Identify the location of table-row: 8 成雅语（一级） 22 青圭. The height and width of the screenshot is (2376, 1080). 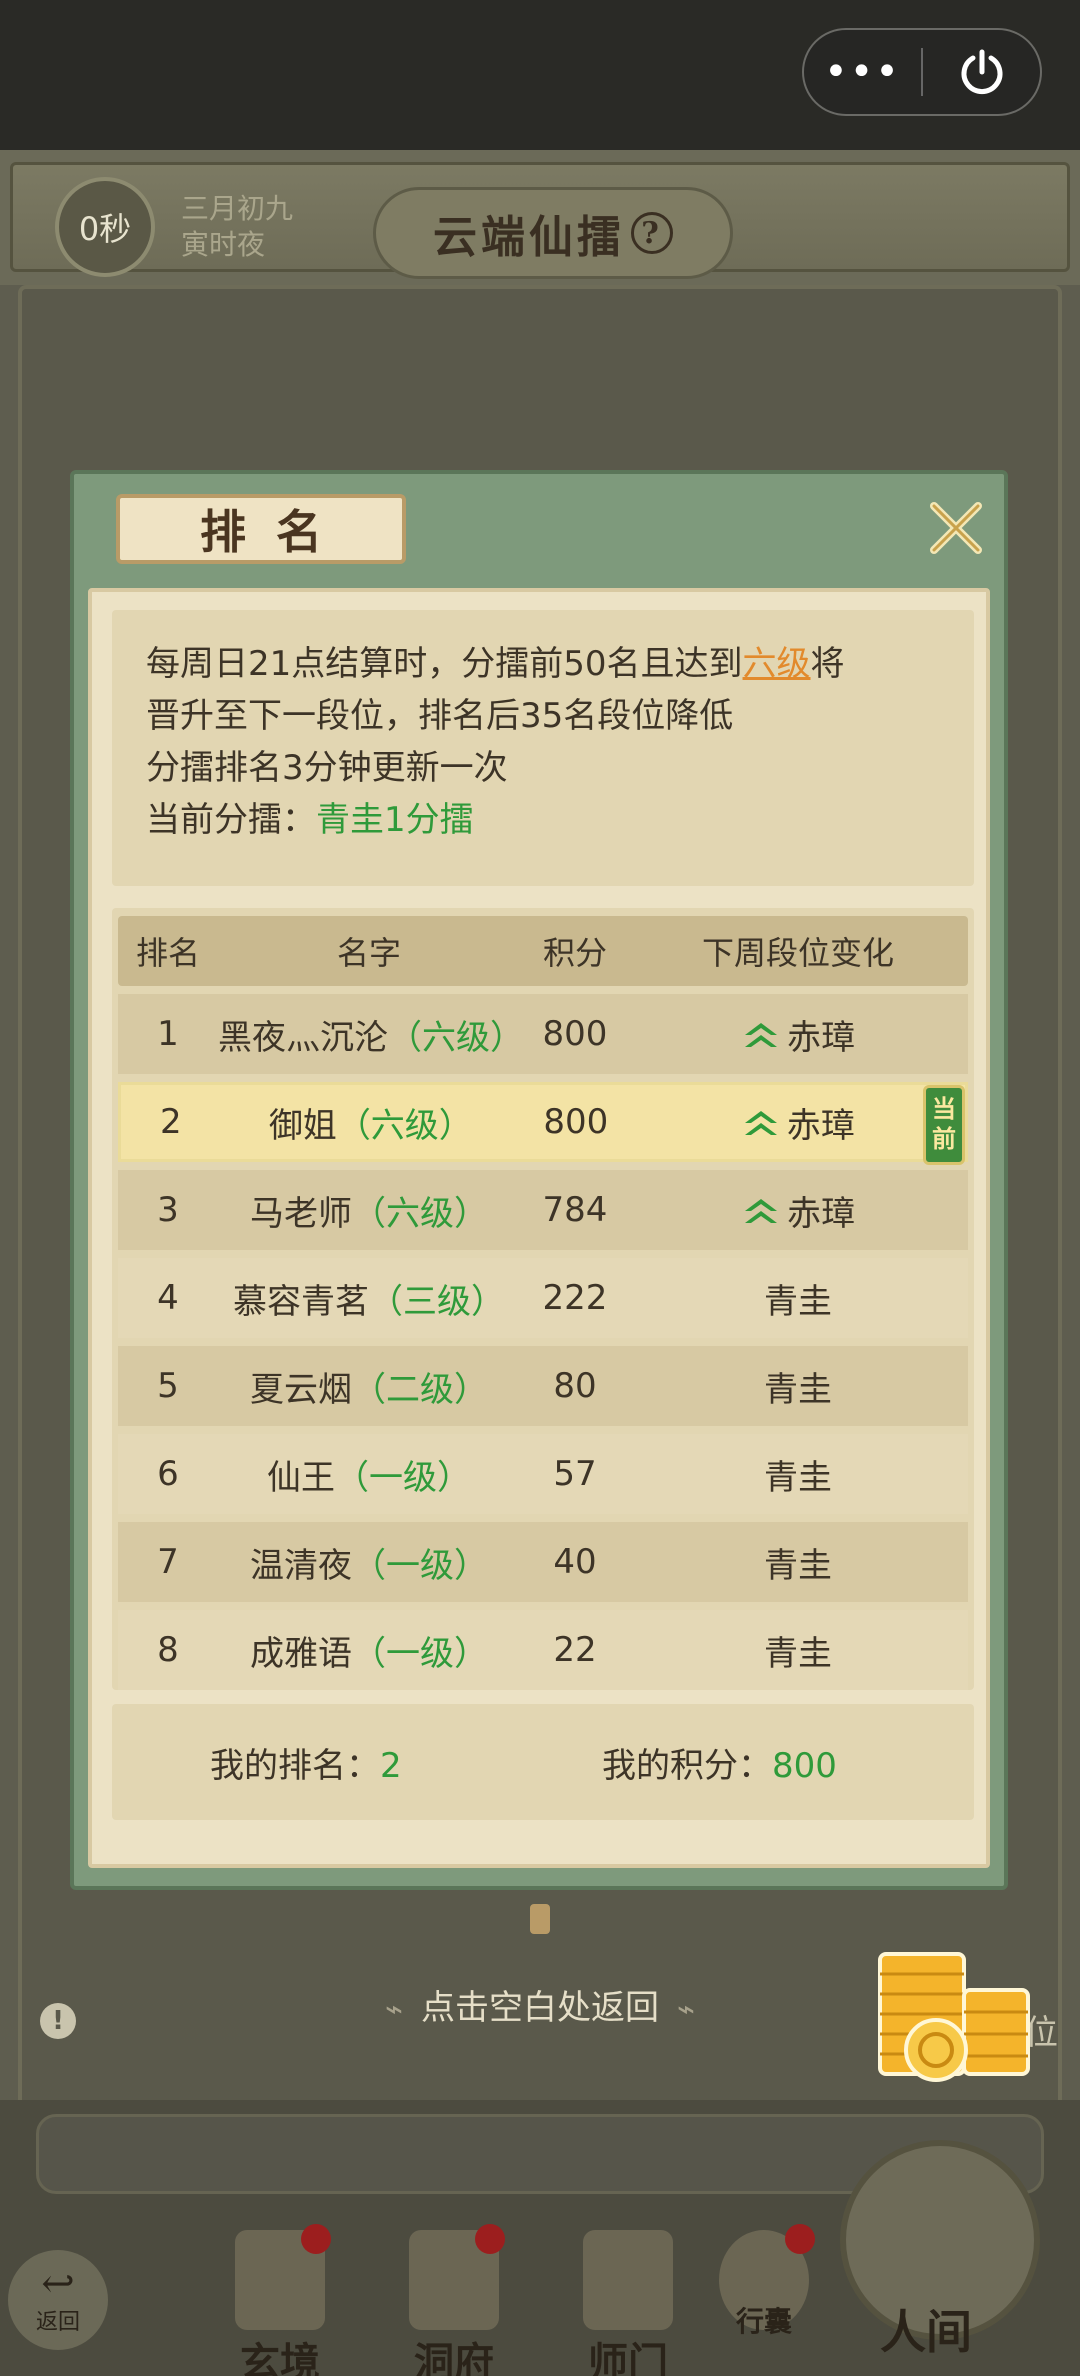
(543, 1650).